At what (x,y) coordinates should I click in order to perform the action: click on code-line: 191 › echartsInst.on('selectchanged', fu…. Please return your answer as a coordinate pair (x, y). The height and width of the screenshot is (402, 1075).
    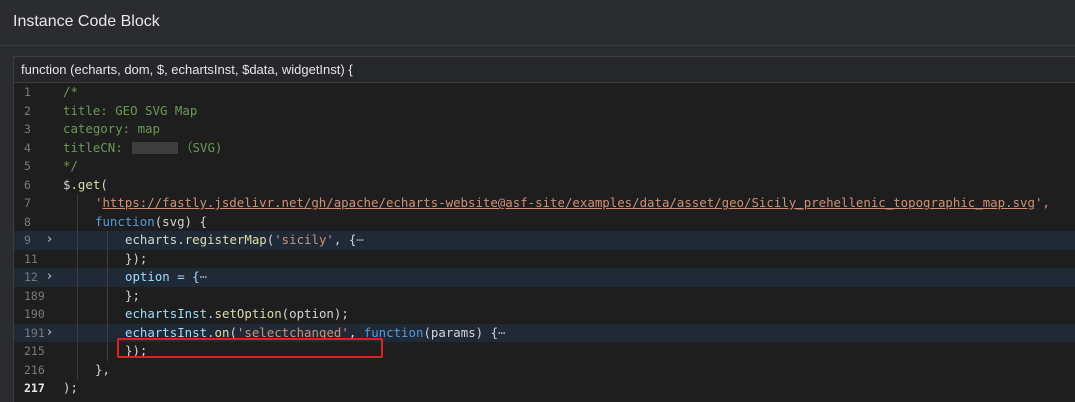
    Looking at the image, I should click on (544, 333).